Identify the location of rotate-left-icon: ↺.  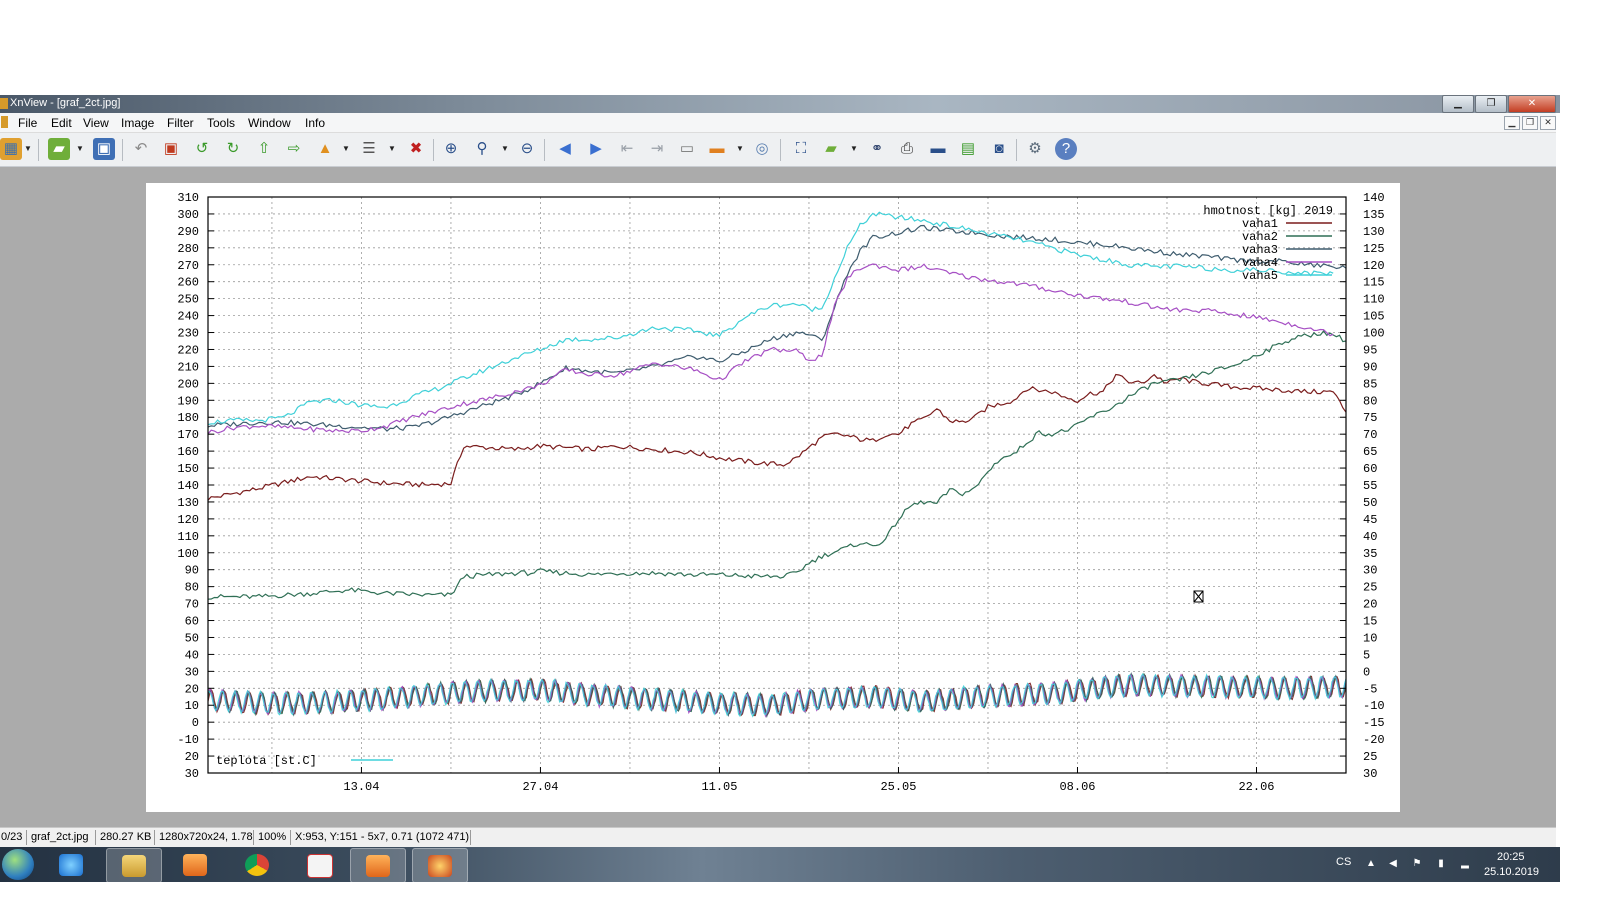
(202, 149).